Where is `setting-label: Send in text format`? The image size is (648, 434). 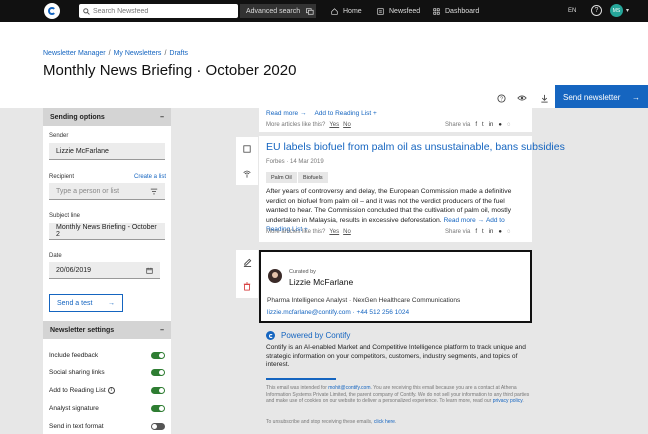
setting-label: Send in text format is located at coordinates (76, 426).